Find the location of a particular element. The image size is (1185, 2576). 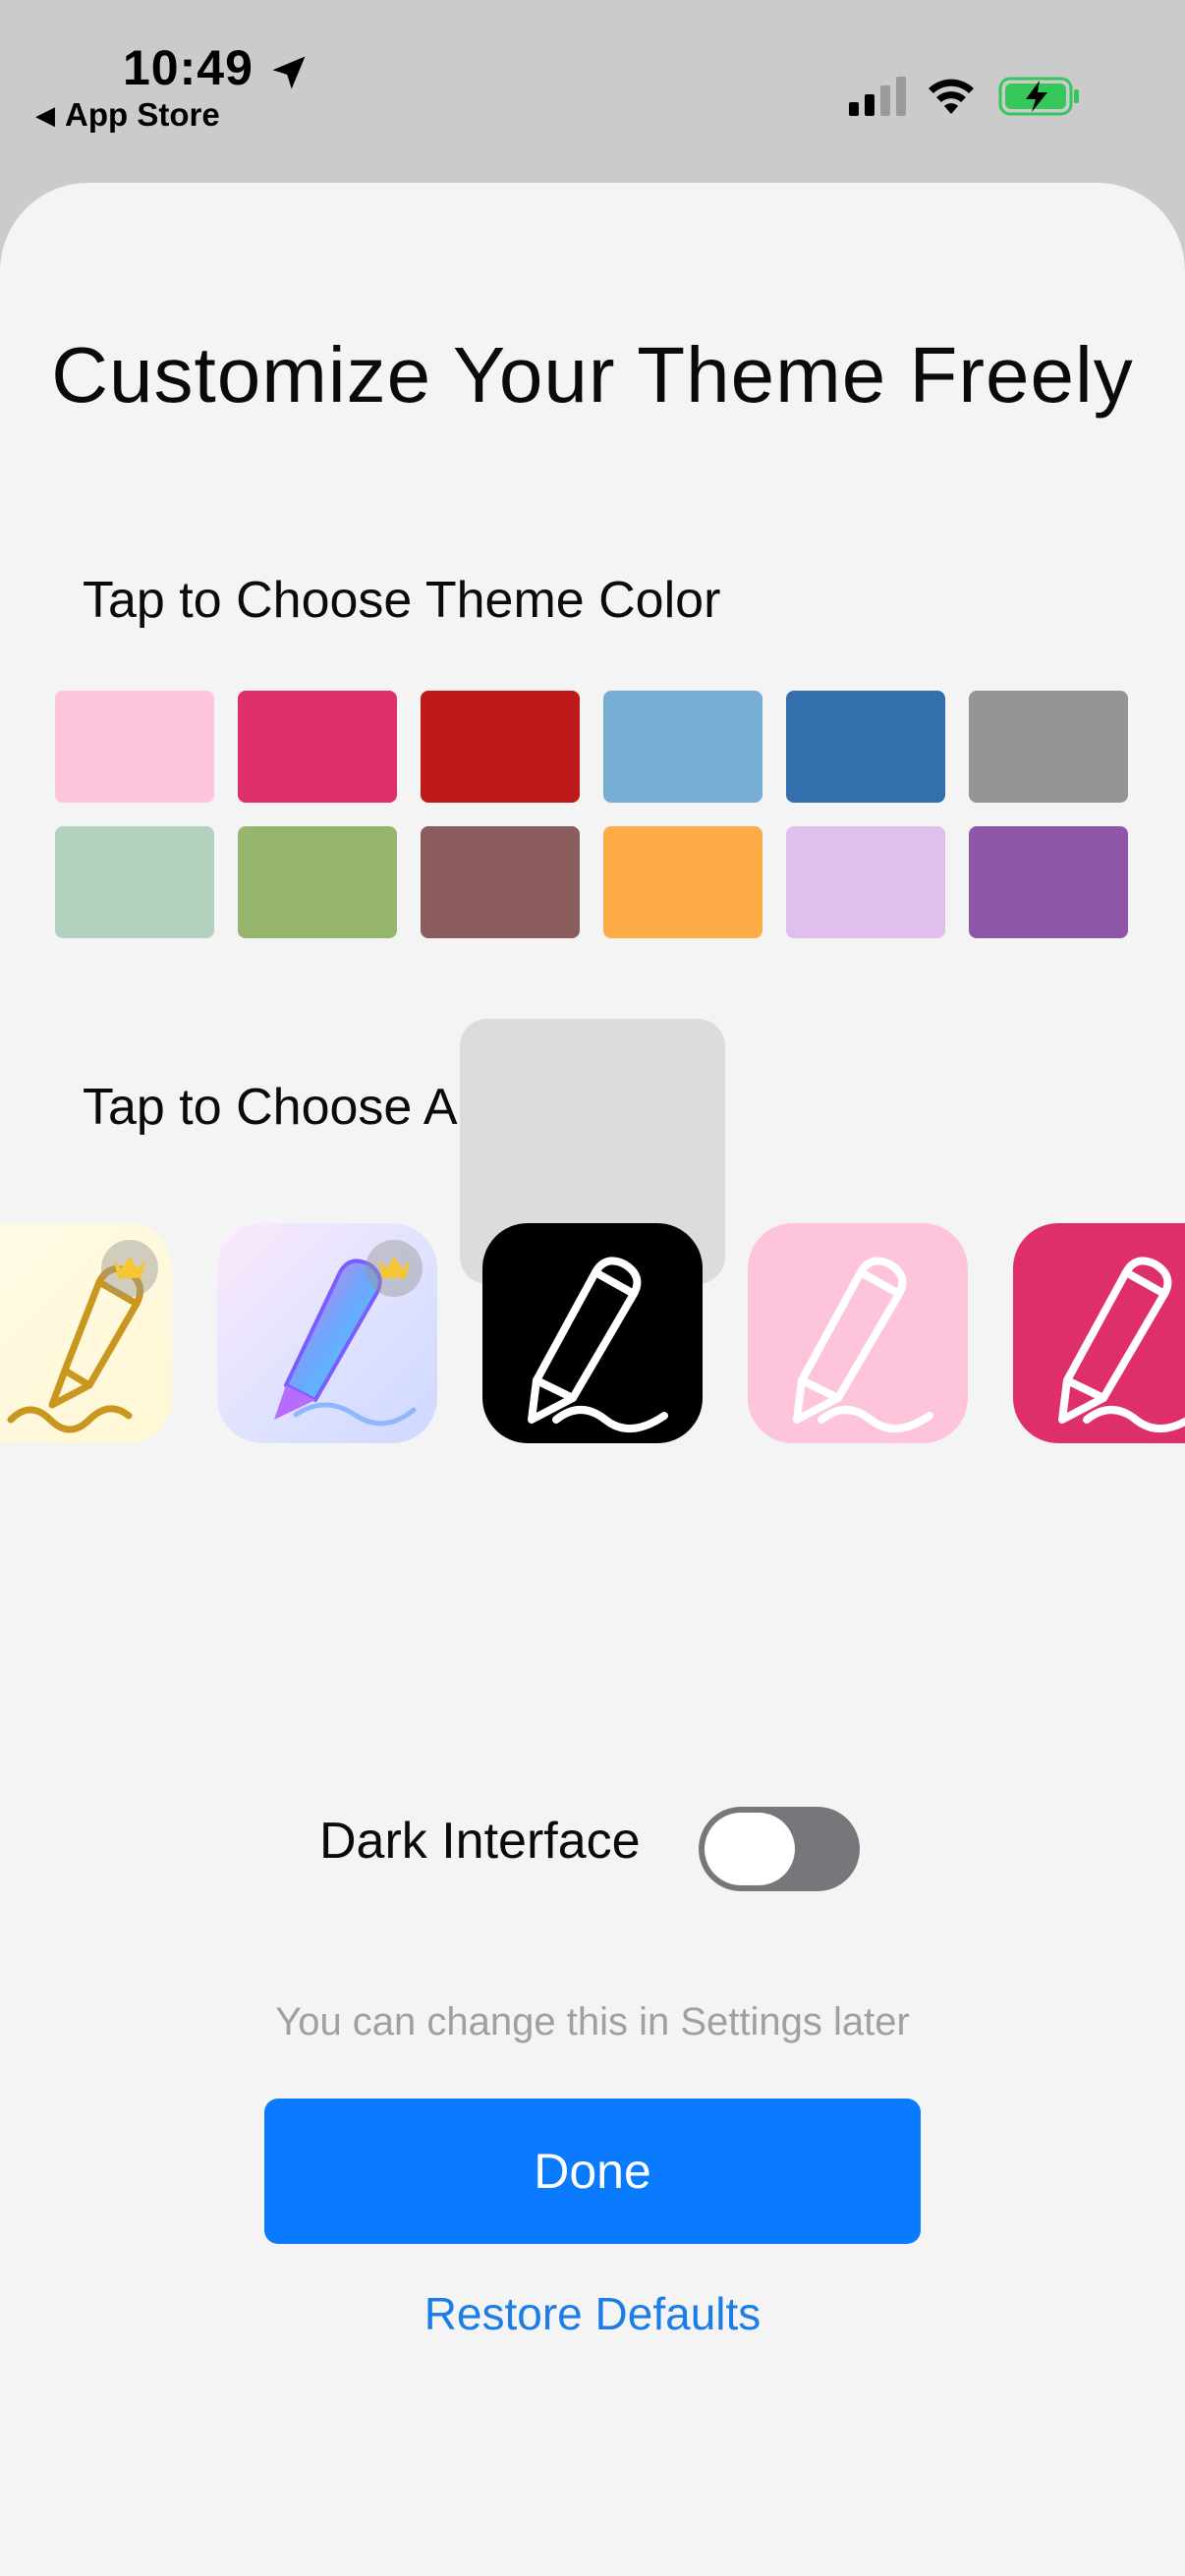

back-triangle-icon: ◀ is located at coordinates (45, 115).